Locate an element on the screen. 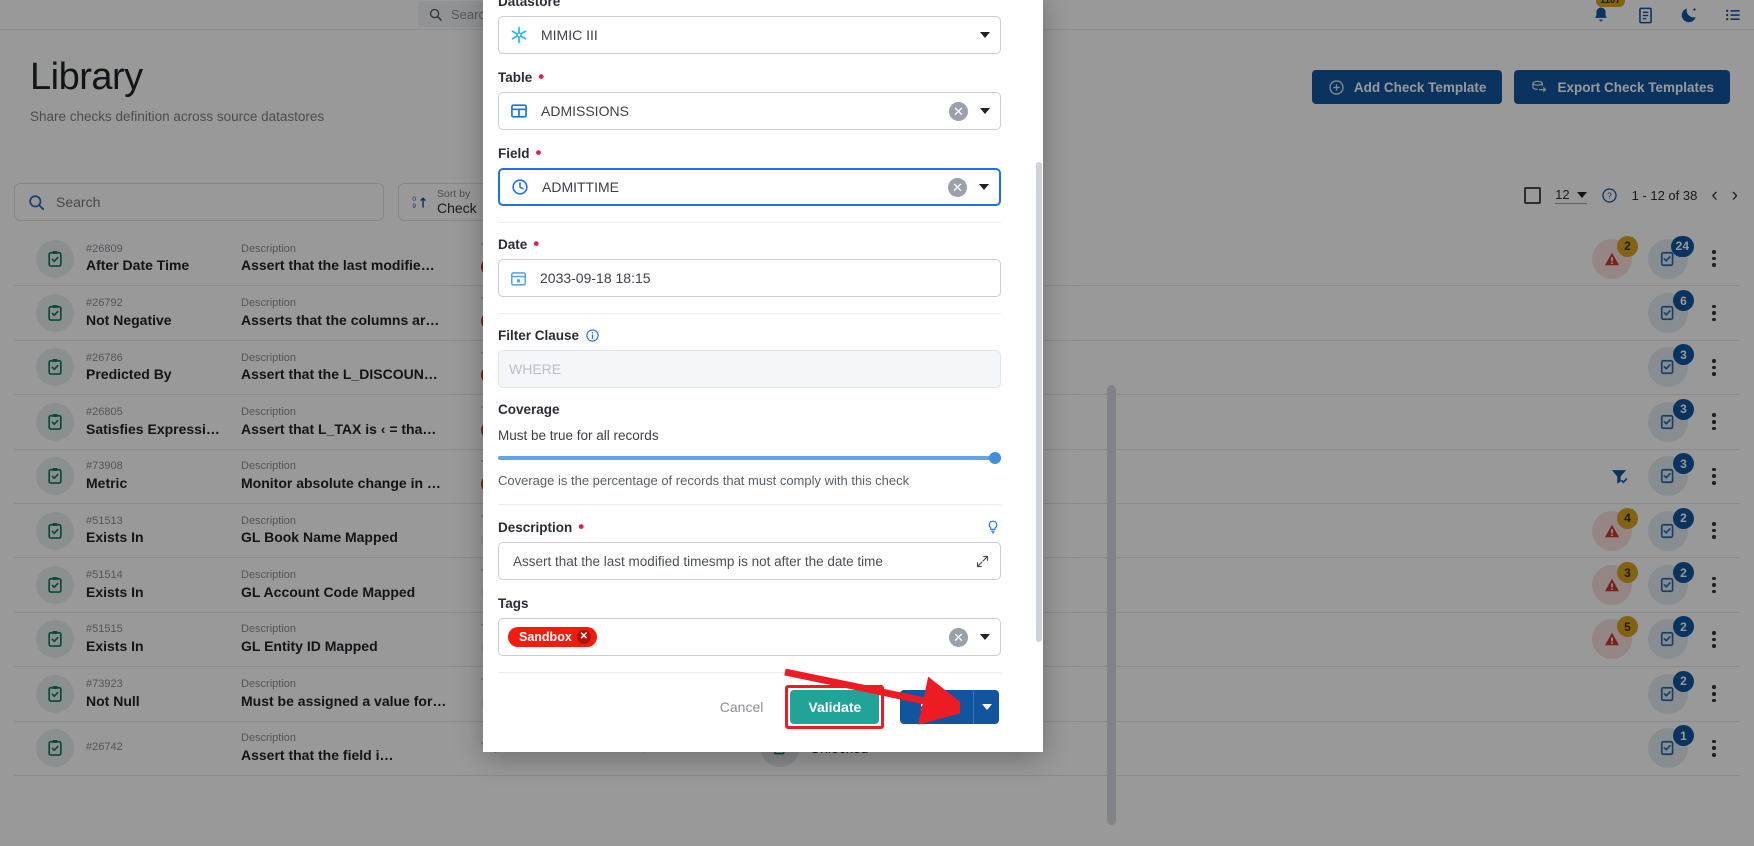 Image resolution: width=1754 pixels, height=846 pixels. date-field: Date • 2033-09-18 18:15 is located at coordinates (749, 265).